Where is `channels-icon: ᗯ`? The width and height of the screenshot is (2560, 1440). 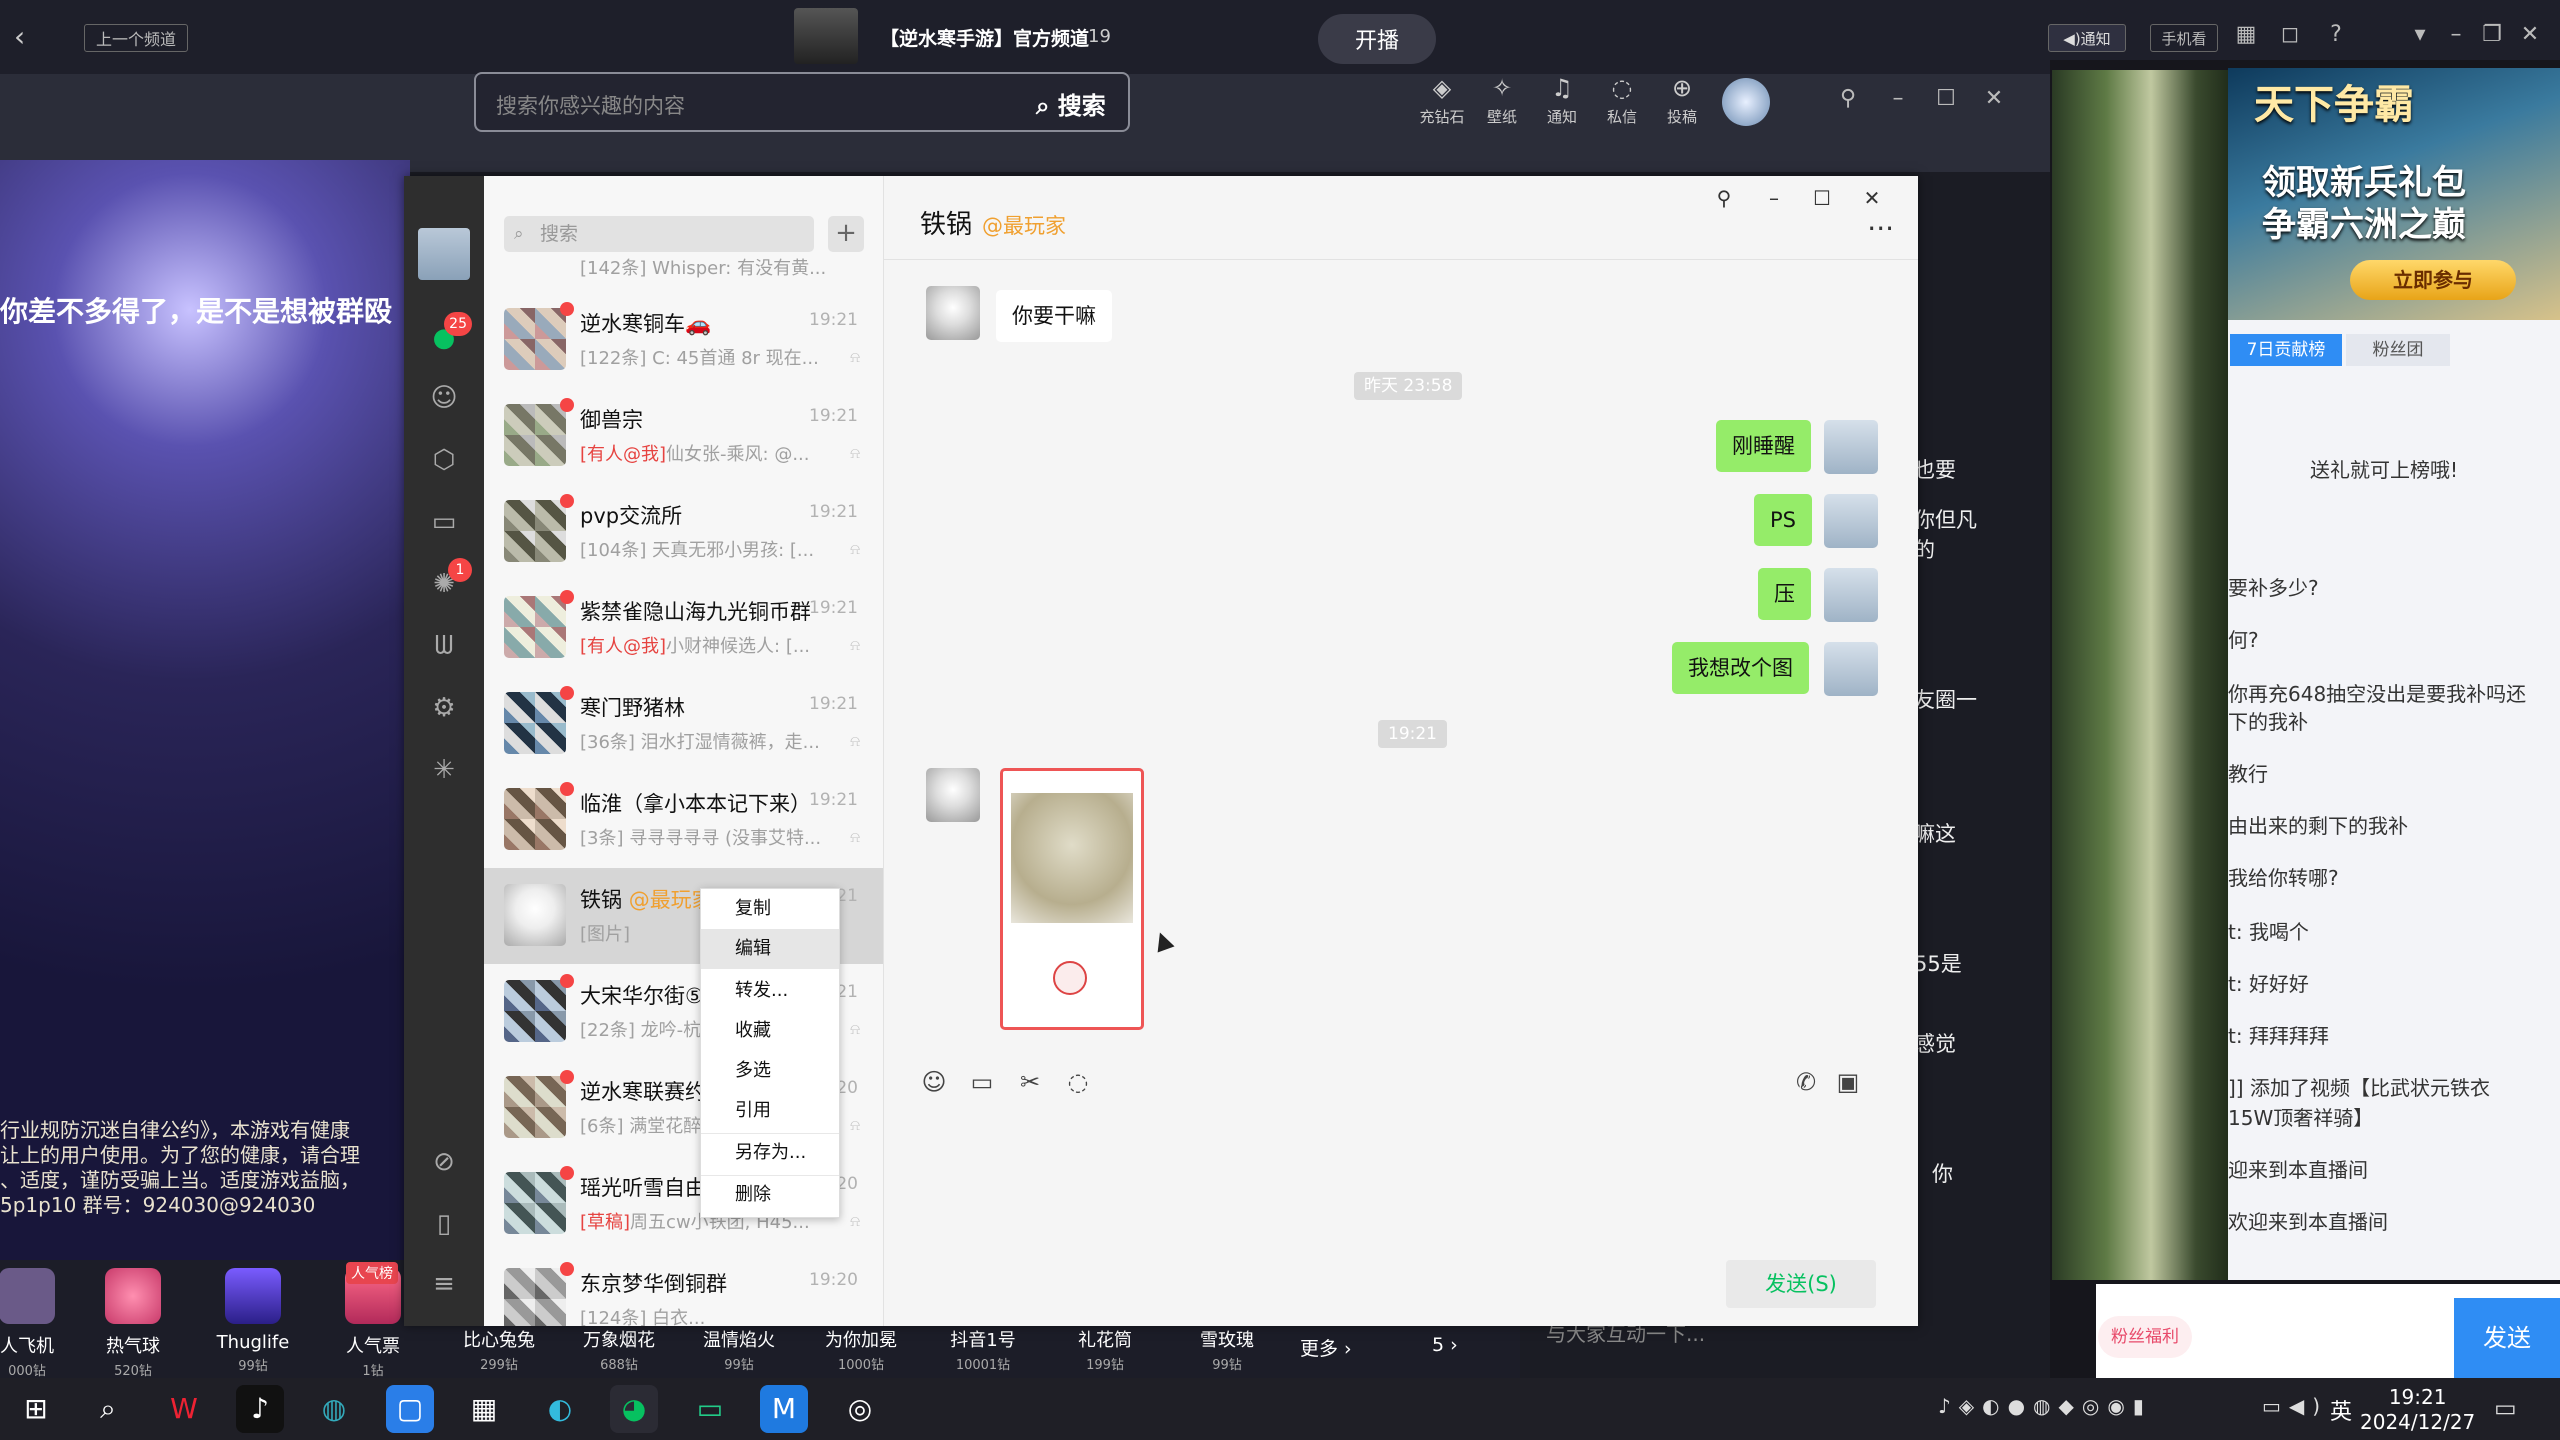
channels-icon: ᗯ is located at coordinates (444, 646).